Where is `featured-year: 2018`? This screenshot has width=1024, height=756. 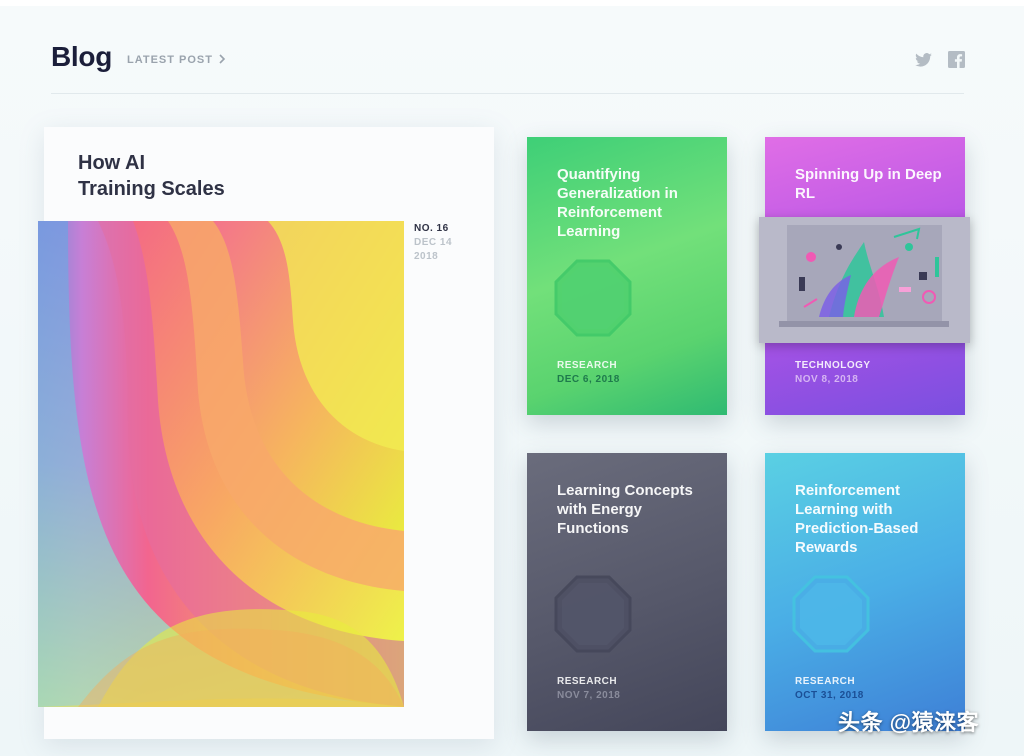
featured-year: 2018 is located at coordinates (426, 256).